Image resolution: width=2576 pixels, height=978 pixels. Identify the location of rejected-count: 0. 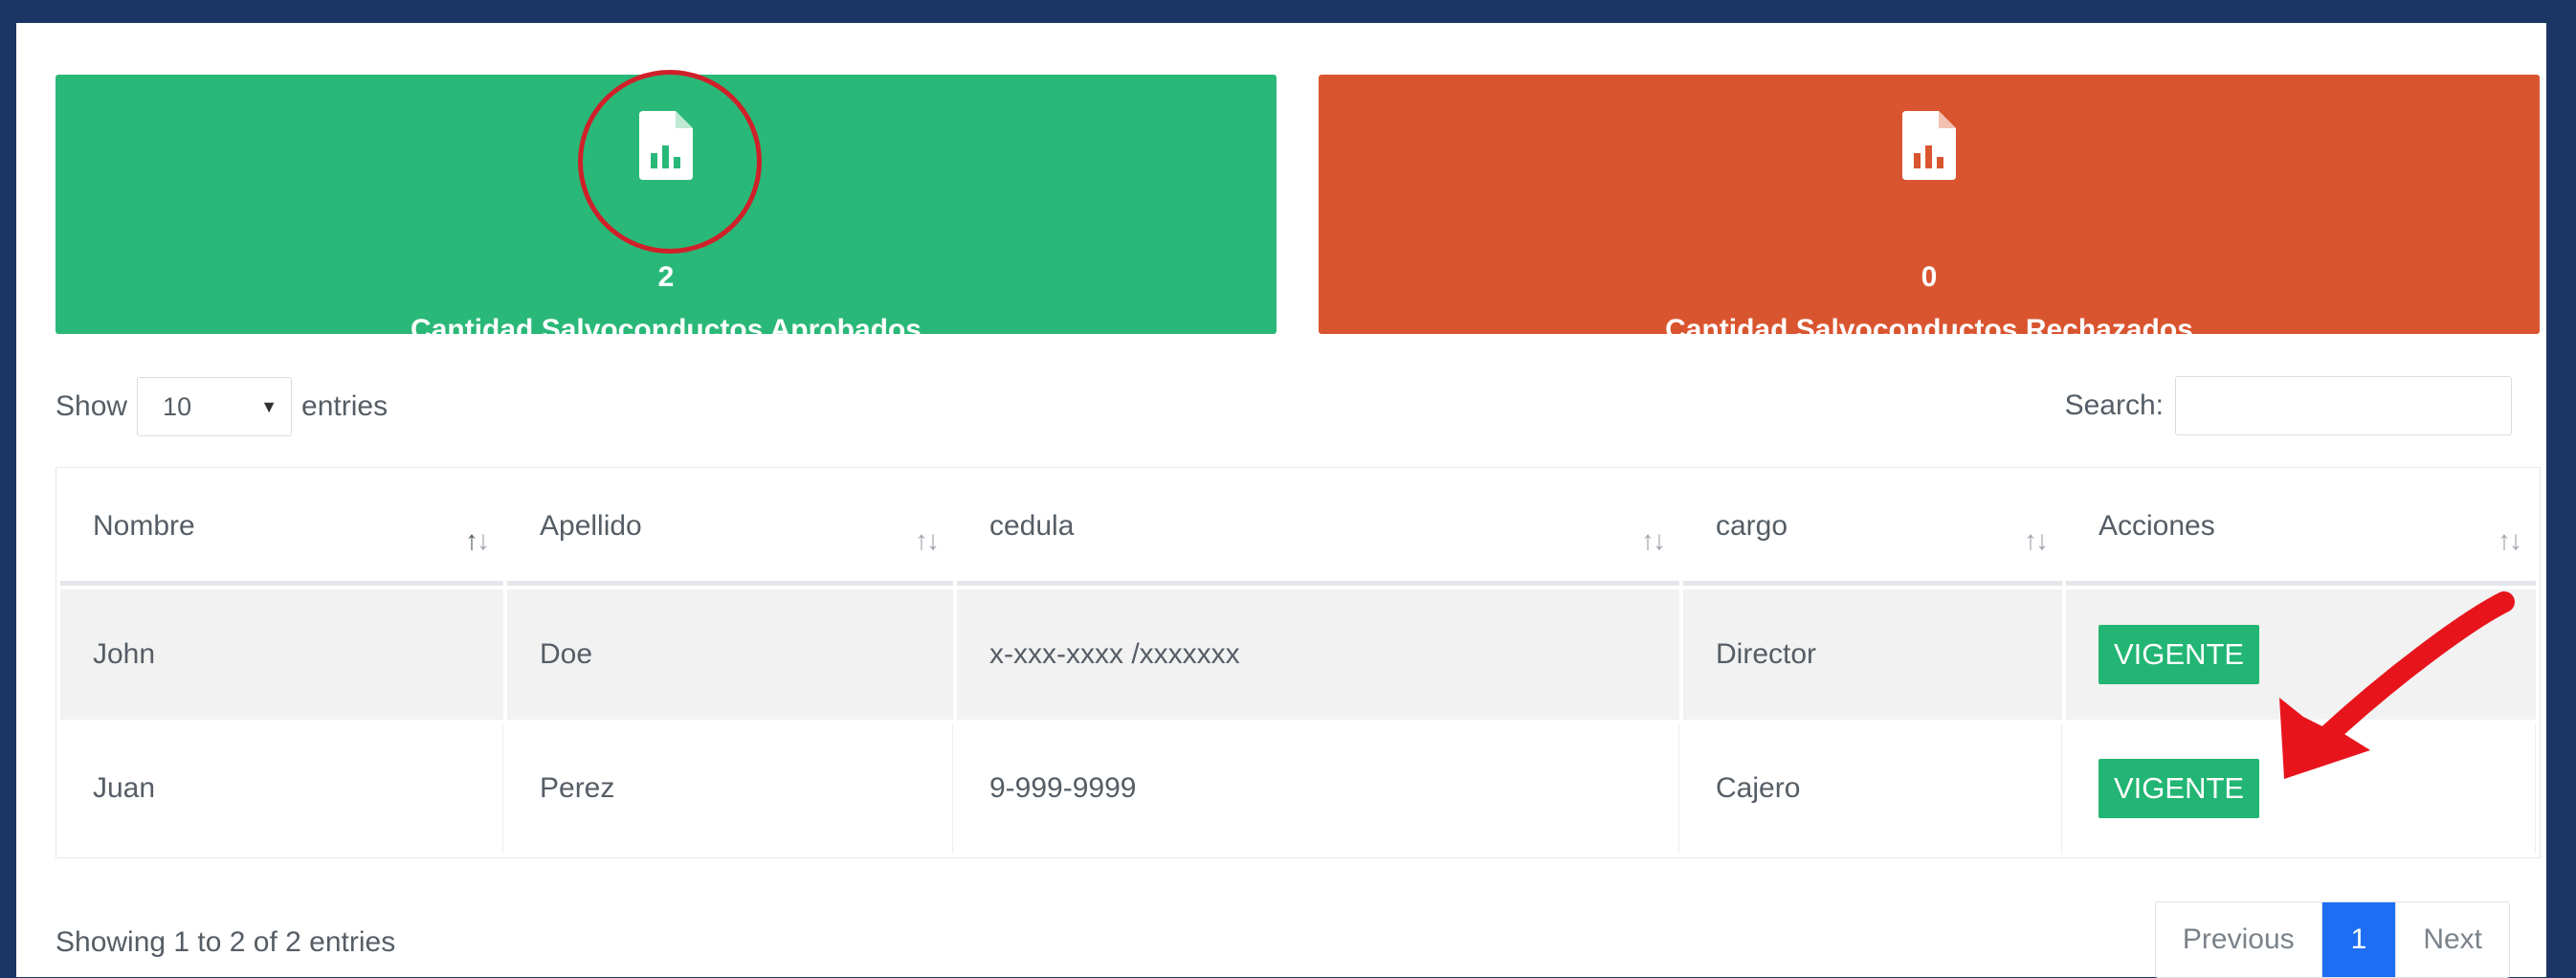
(1929, 277).